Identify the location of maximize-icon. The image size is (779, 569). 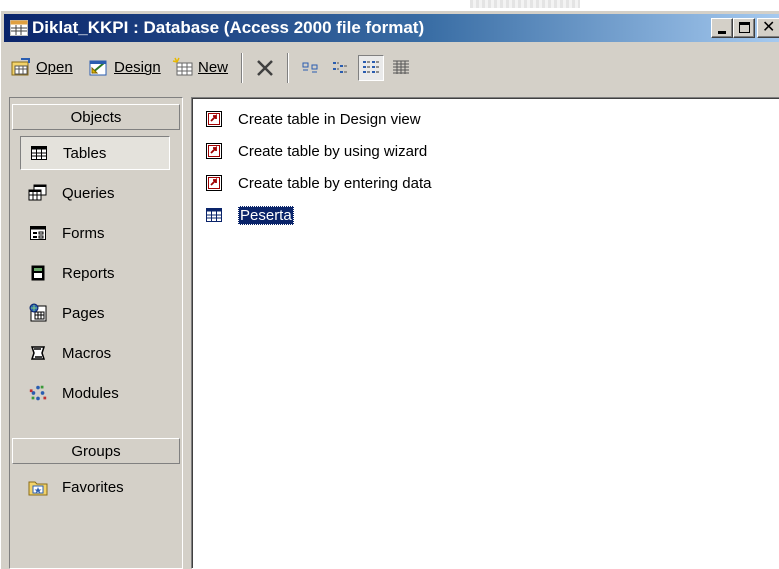
(744, 27).